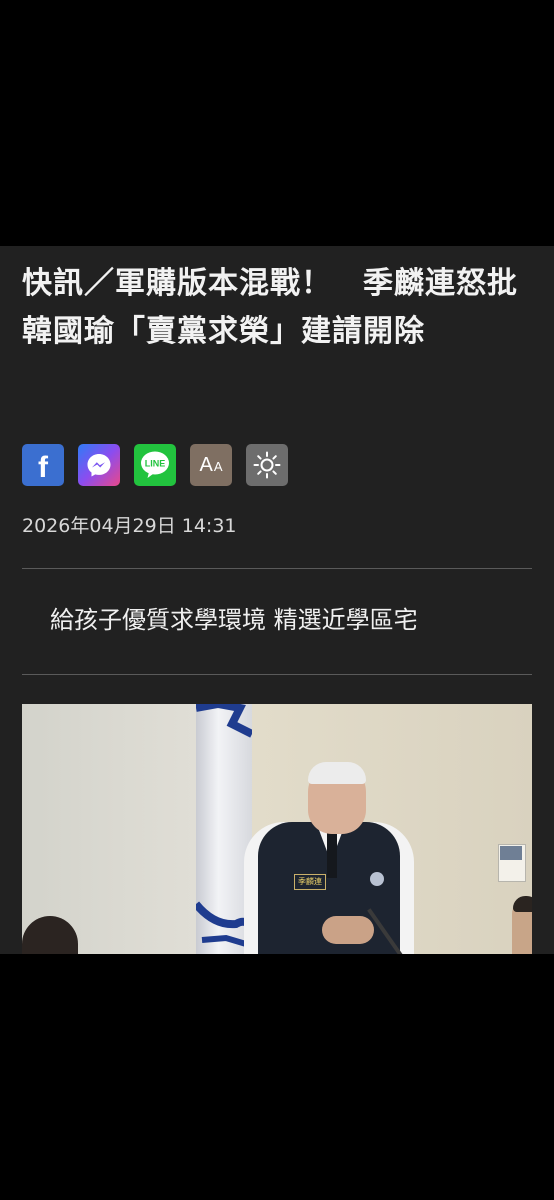 The image size is (554, 1200). What do you see at coordinates (522, 904) in the screenshot?
I see `photo-person-right-hair` at bounding box center [522, 904].